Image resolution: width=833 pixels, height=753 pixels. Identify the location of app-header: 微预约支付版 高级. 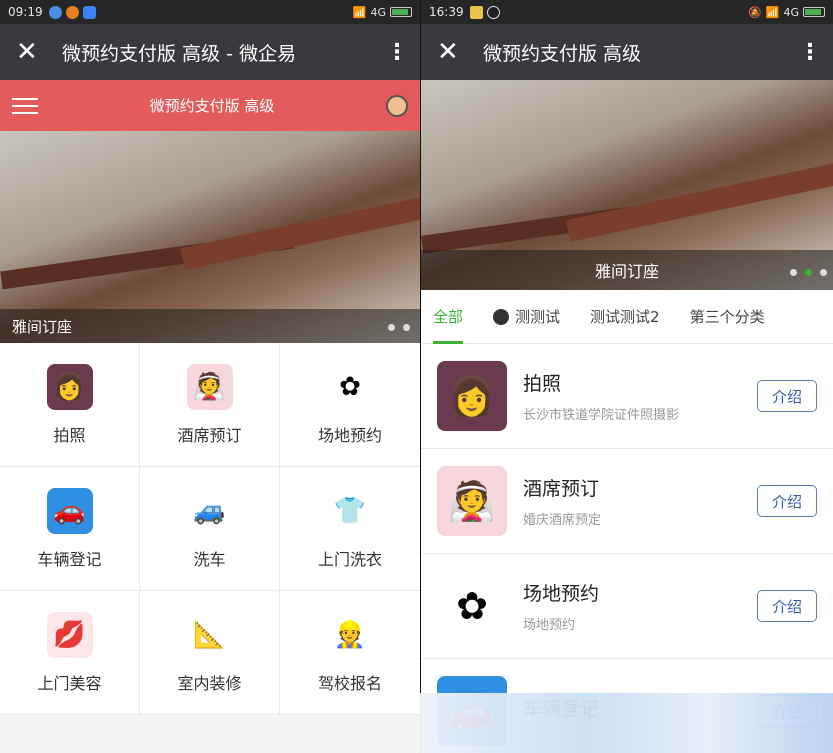
(210, 105).